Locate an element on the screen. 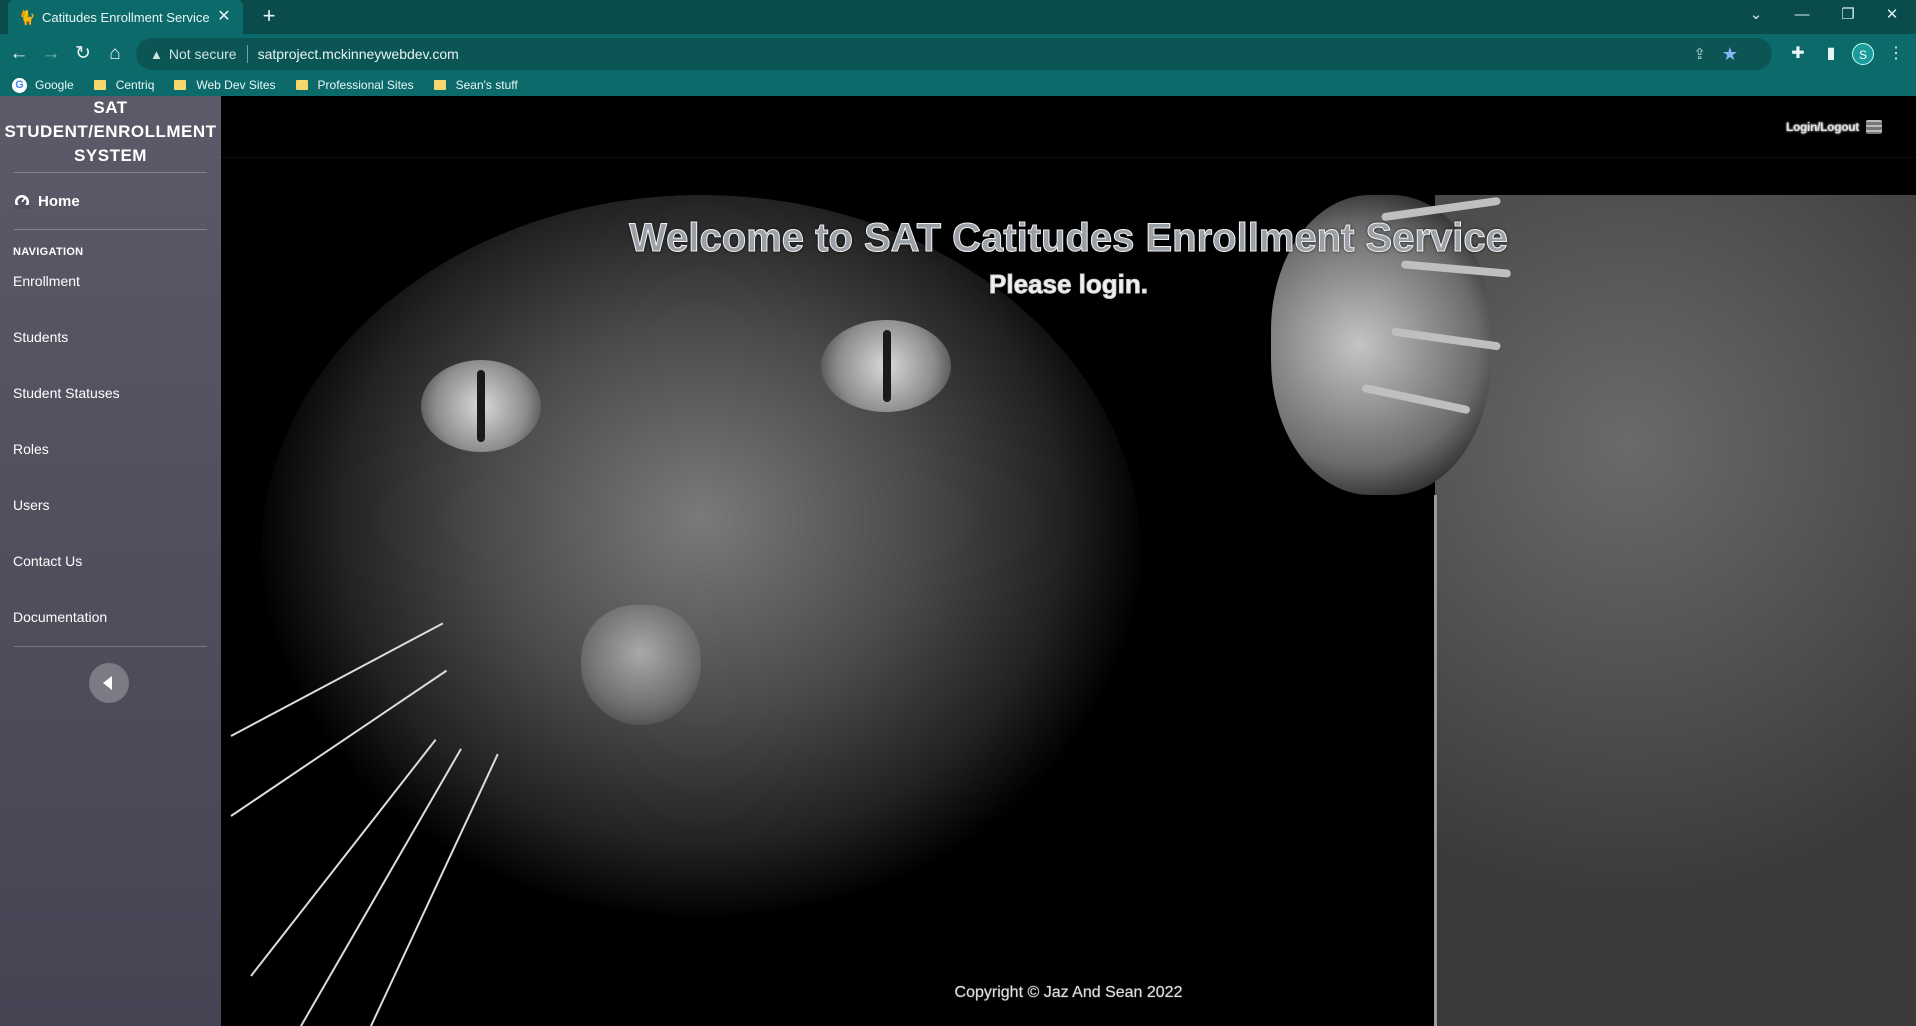  brand-line: SAT is located at coordinates (110, 107).